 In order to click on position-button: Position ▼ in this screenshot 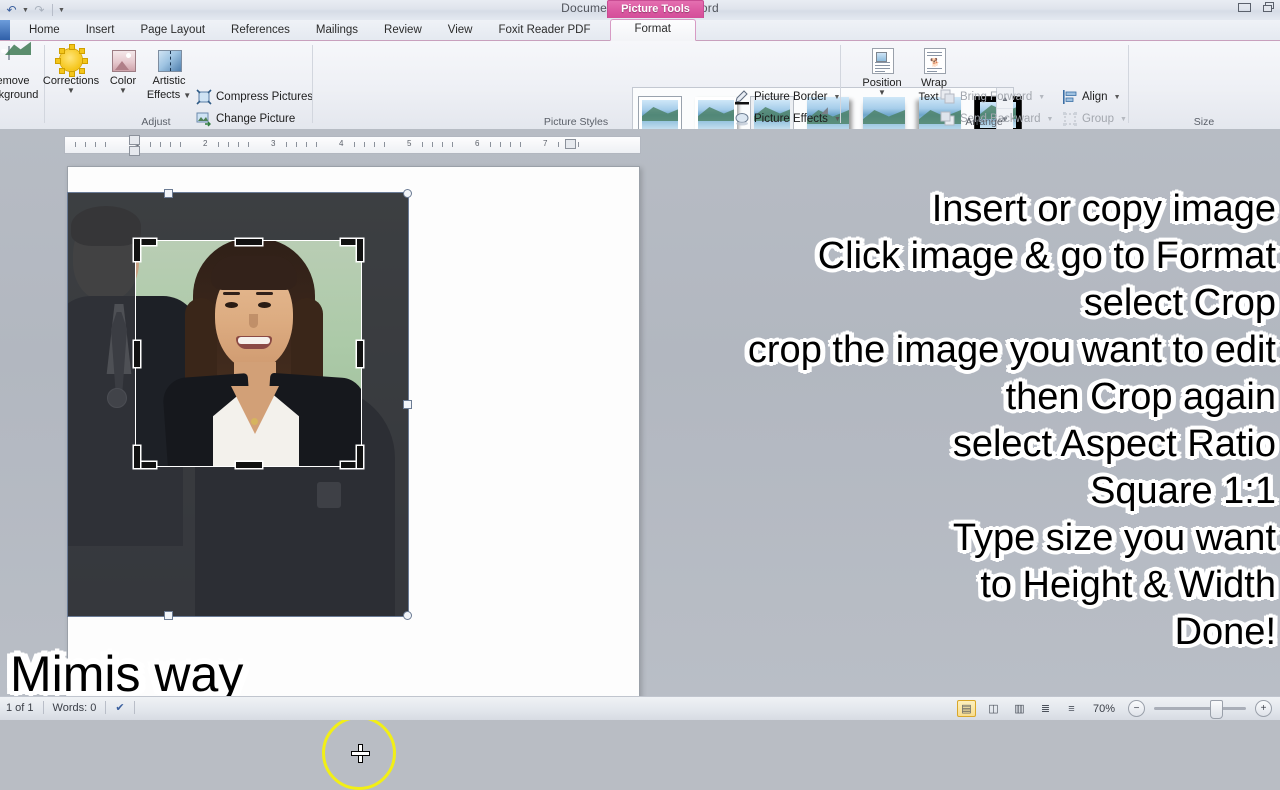, I will do `click(882, 72)`.